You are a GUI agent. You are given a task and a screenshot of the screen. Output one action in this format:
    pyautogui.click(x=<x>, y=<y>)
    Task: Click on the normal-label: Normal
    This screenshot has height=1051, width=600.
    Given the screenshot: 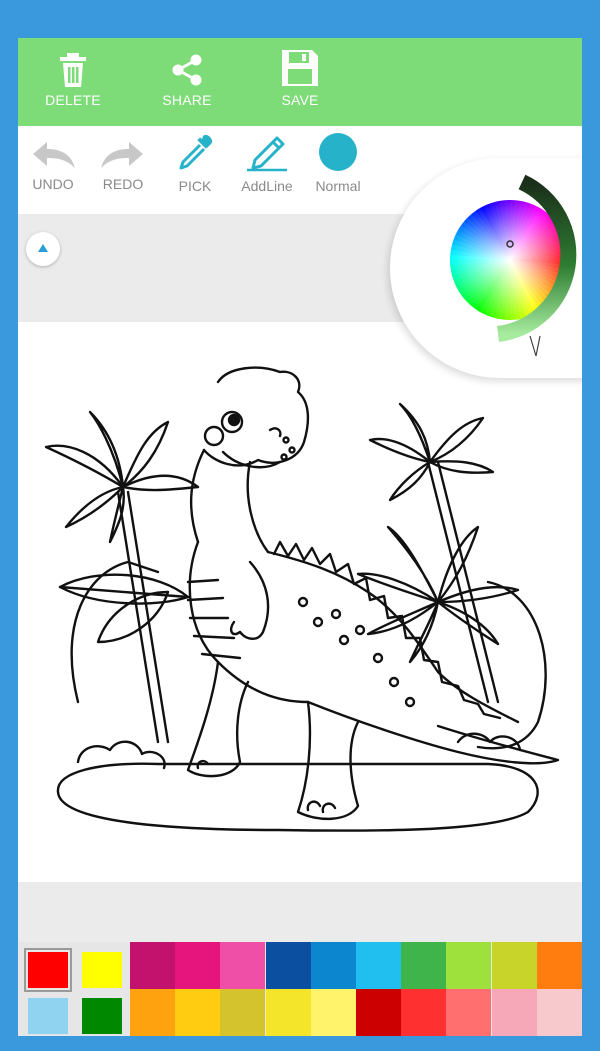 What is the action you would take?
    pyautogui.click(x=338, y=186)
    